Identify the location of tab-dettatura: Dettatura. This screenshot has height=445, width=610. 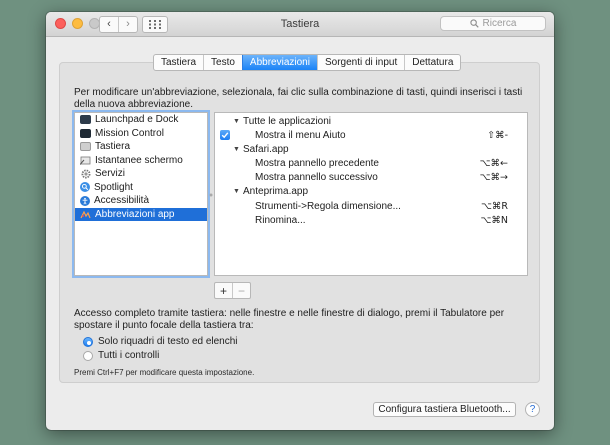
(432, 62).